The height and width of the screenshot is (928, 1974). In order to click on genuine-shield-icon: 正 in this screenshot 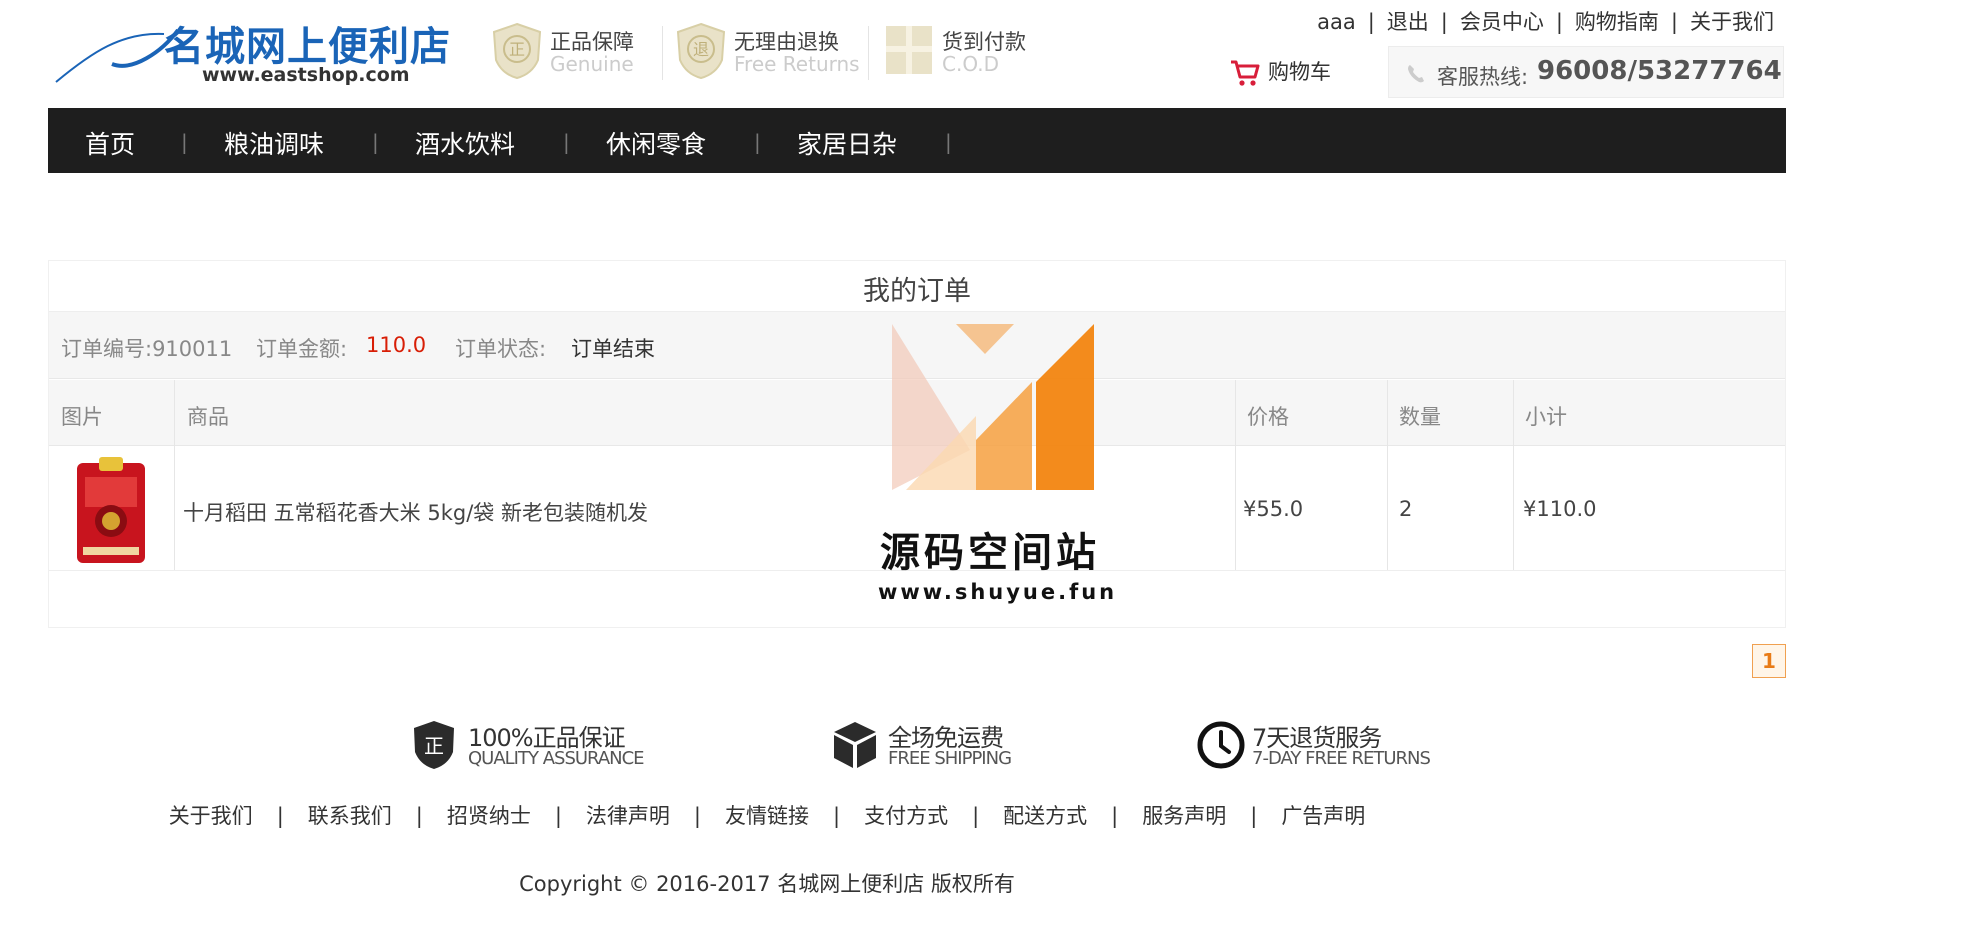, I will do `click(517, 51)`.